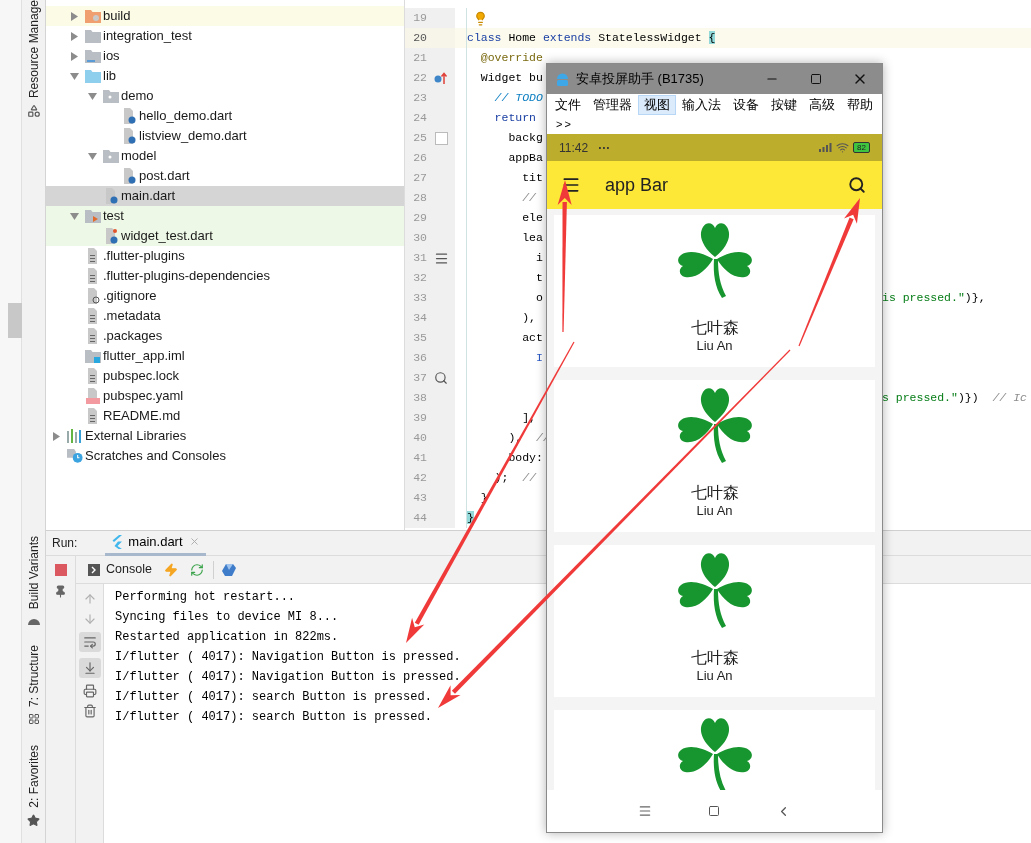 The height and width of the screenshot is (843, 1031). What do you see at coordinates (861, 147) in the screenshot?
I see `battery-indicator: 82` at bounding box center [861, 147].